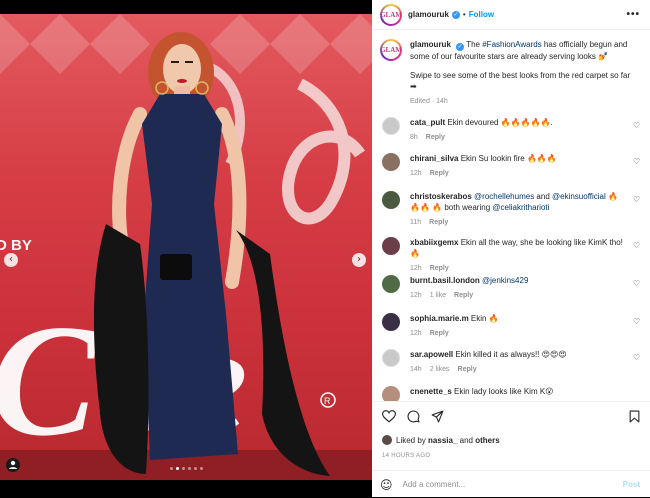 Image resolution: width=650 pixels, height=498 pixels. I want to click on more-options-icon: •••, so click(633, 14).